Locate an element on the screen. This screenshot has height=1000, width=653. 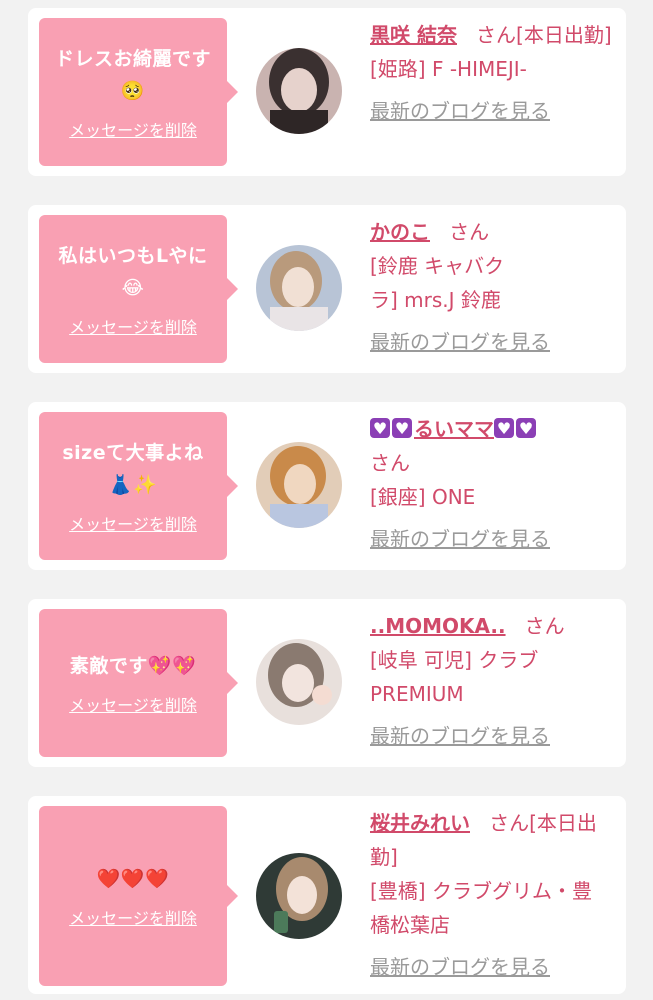
sender-info: かのこ さん [鈴鹿 キャバクラ] mrs.J 鈴鹿 最新のブログを見る is located at coordinates (494, 287).